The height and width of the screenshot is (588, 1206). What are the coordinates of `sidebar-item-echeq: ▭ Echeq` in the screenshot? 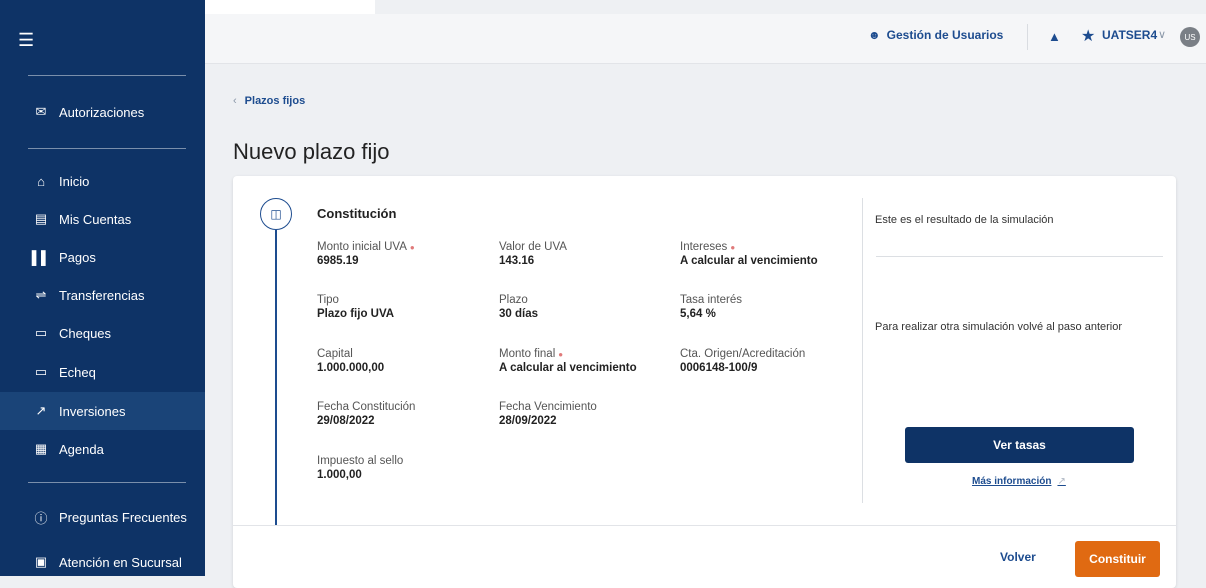 It's located at (102, 372).